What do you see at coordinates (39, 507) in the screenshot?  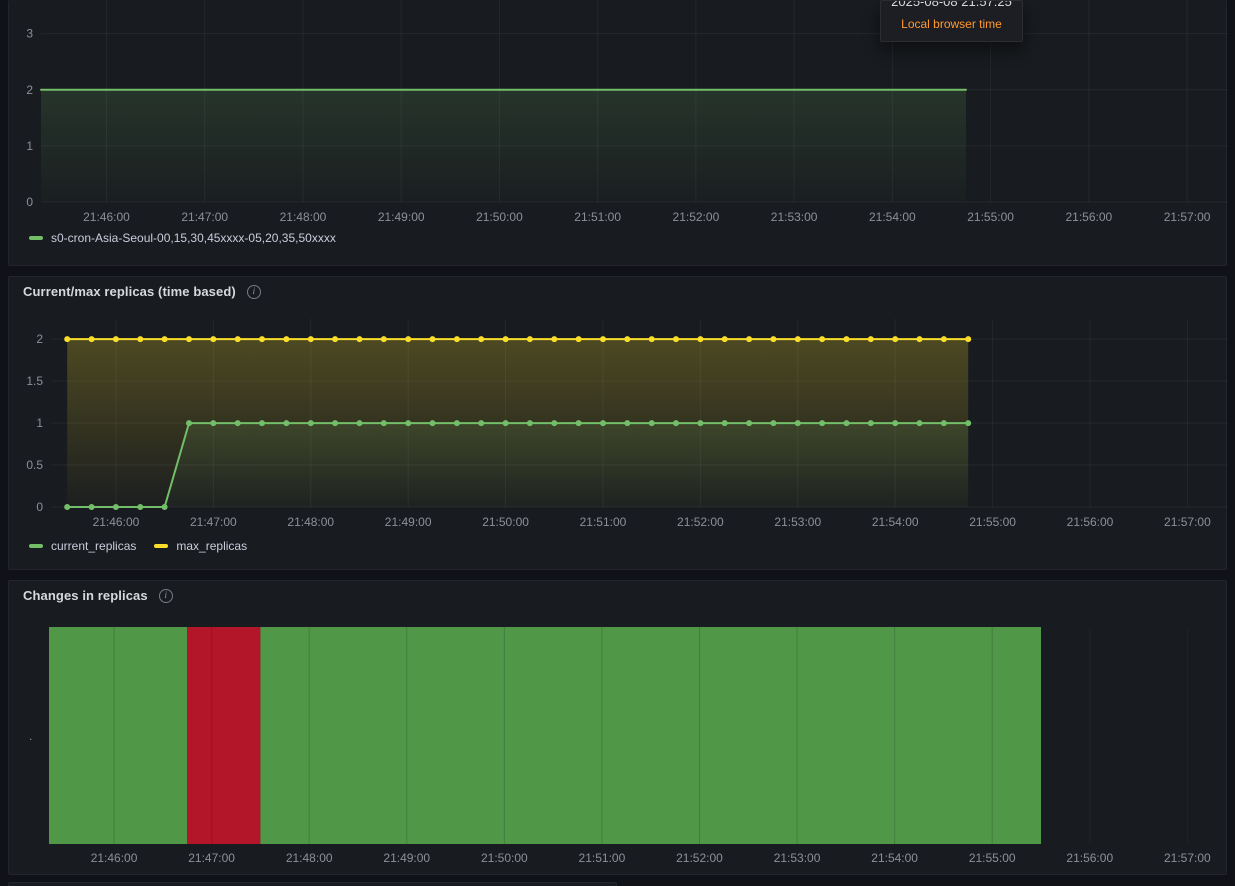 I see `svg-text: 0` at bounding box center [39, 507].